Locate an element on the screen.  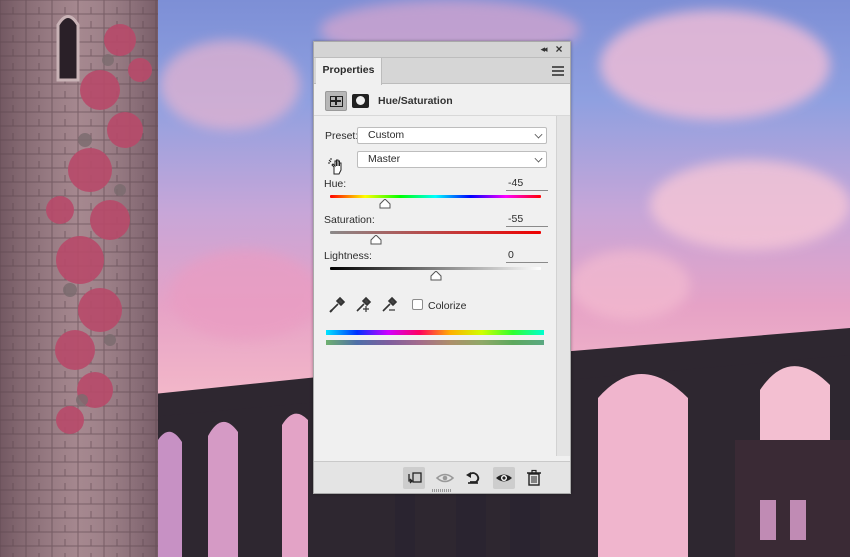
panel-titlebar: ◂◂ × is located at coordinates (442, 50).